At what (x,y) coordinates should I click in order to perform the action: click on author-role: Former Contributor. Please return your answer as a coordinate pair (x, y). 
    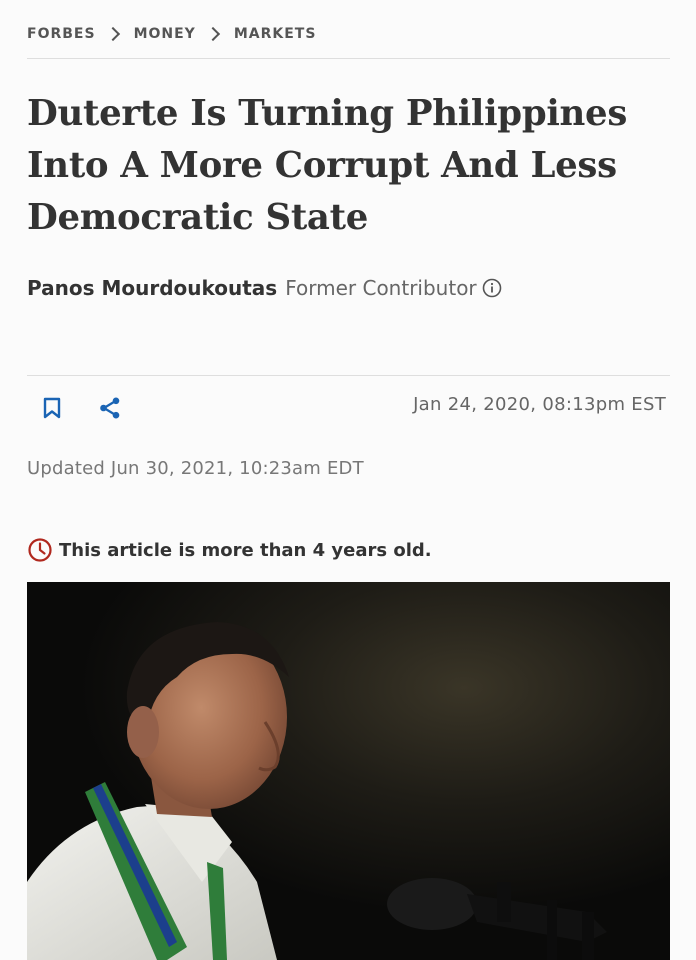
    Looking at the image, I should click on (381, 288).